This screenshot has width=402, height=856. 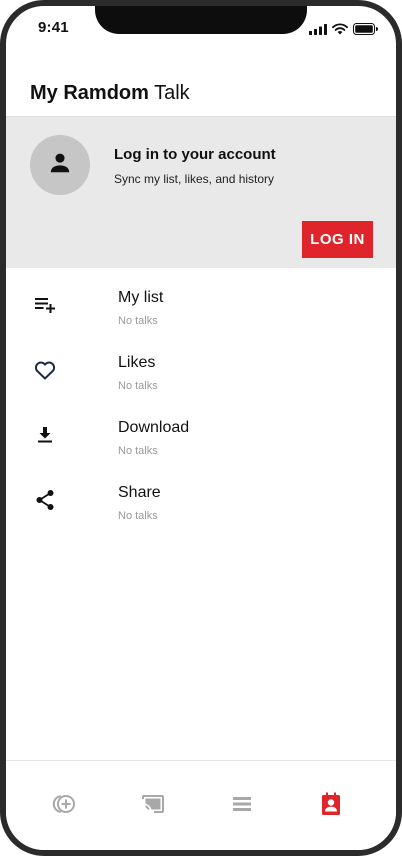 What do you see at coordinates (195, 154) in the screenshot?
I see `login-title: Log in to your account` at bounding box center [195, 154].